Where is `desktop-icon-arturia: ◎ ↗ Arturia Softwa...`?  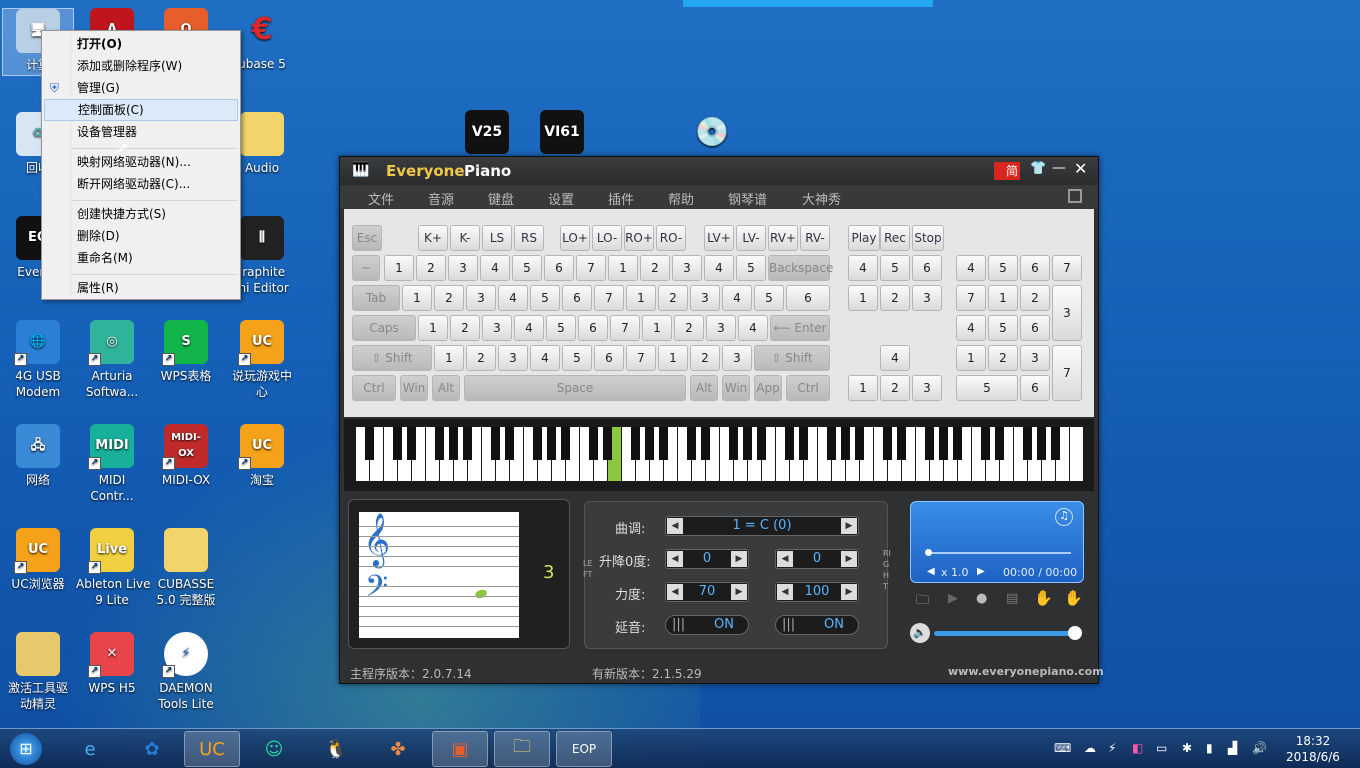 desktop-icon-arturia: ◎ ↗ Arturia Softwa... is located at coordinates (112, 360).